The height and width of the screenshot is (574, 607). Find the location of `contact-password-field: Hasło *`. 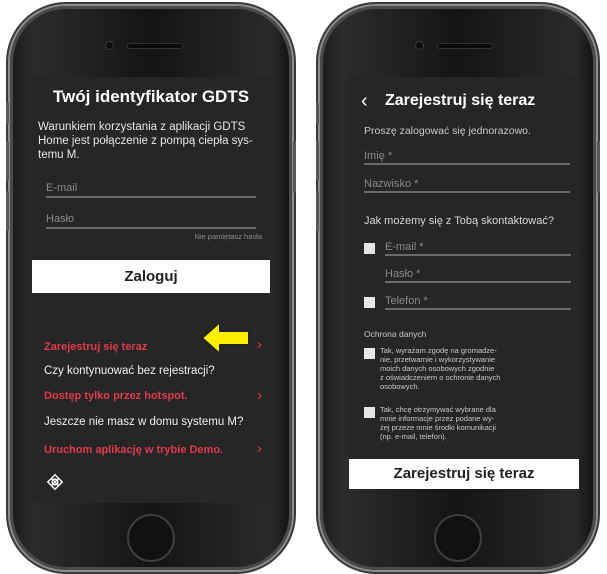

contact-password-field: Hasło * is located at coordinates (478, 276).